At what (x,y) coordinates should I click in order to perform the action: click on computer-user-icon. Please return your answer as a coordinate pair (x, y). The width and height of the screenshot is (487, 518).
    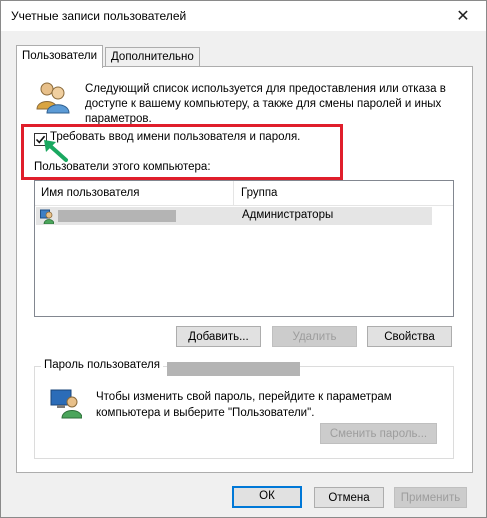
    Looking at the image, I should click on (66, 404).